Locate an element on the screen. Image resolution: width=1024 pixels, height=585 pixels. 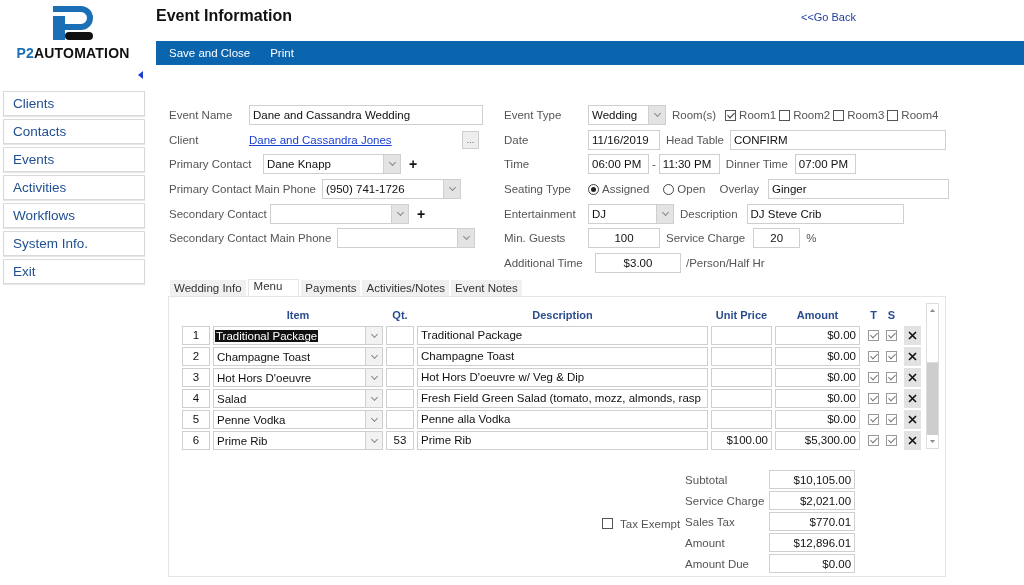
item-dropdown: Penne Vodka is located at coordinates (298, 419).